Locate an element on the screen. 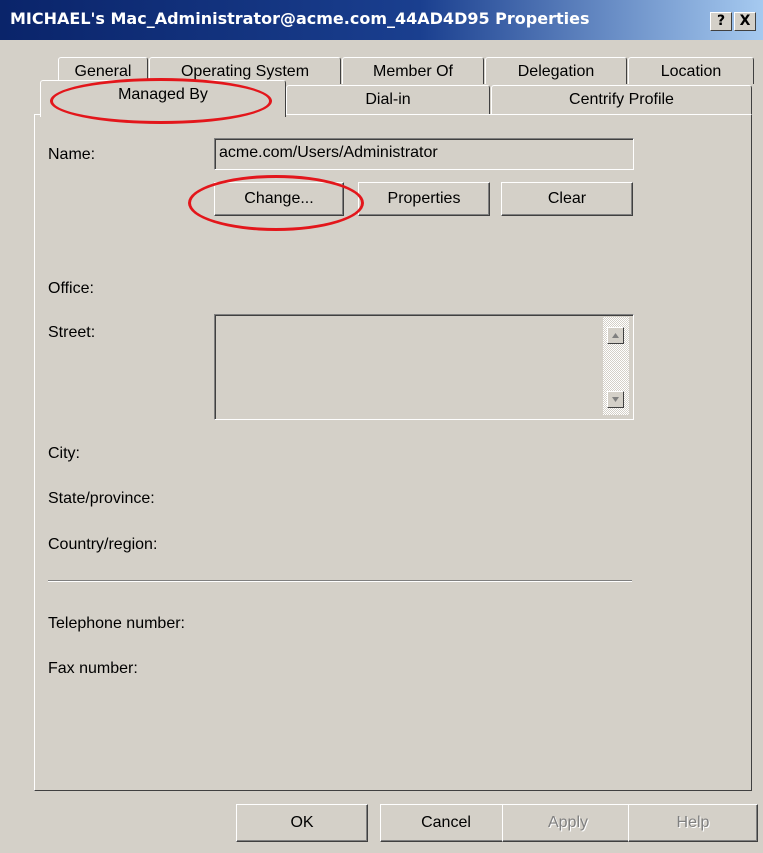  clear-button: Clear is located at coordinates (567, 199).